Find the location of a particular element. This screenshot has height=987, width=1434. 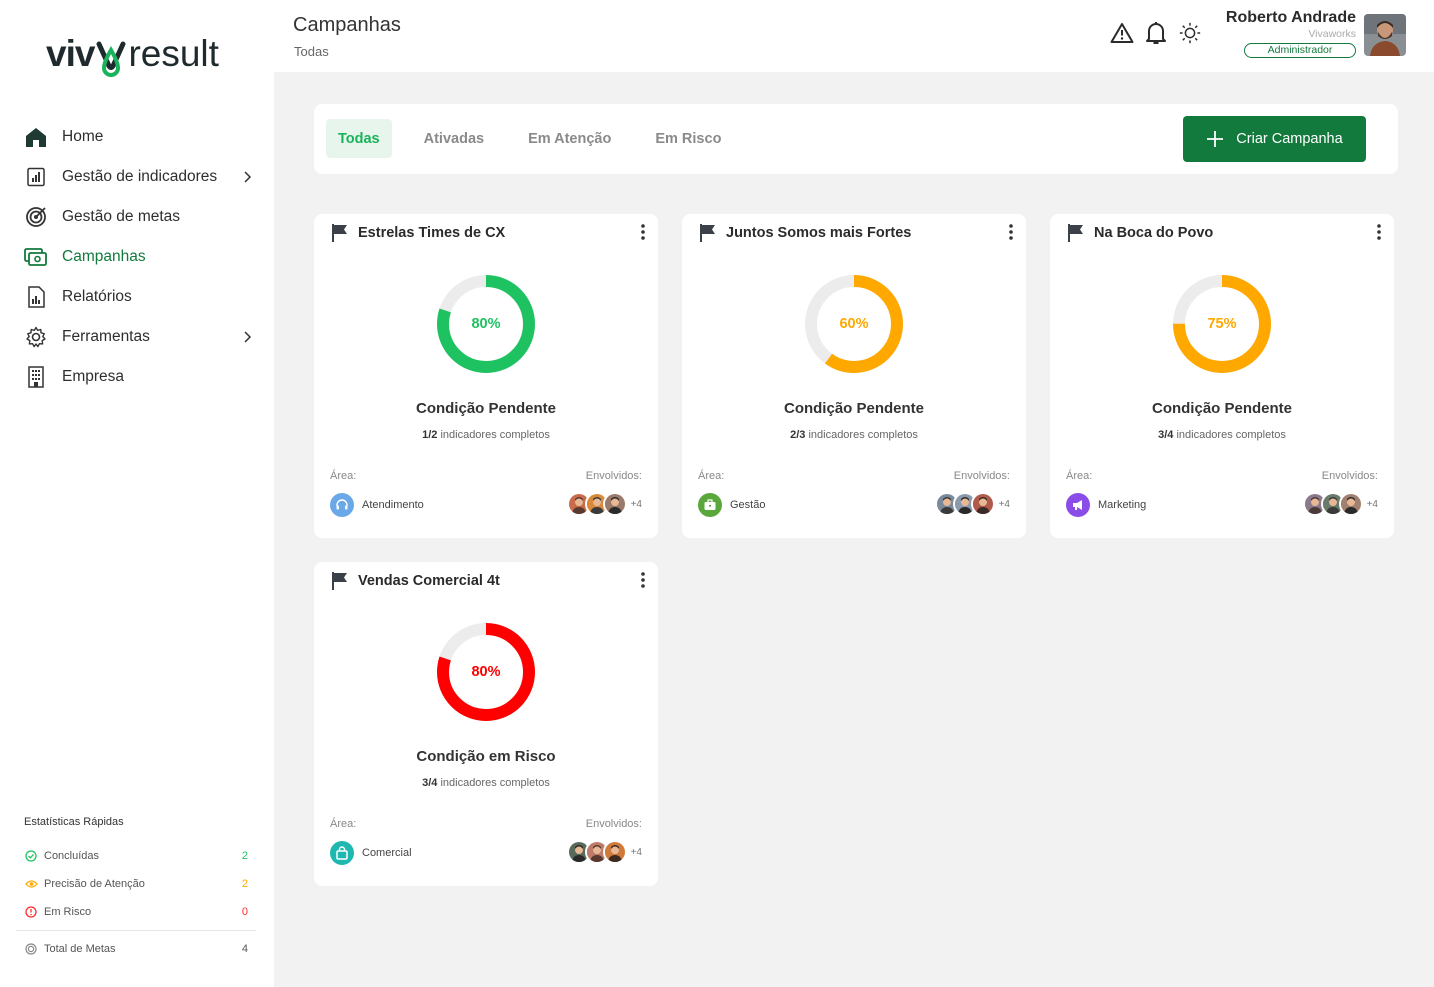

card-area: Comercial is located at coordinates (371, 853).